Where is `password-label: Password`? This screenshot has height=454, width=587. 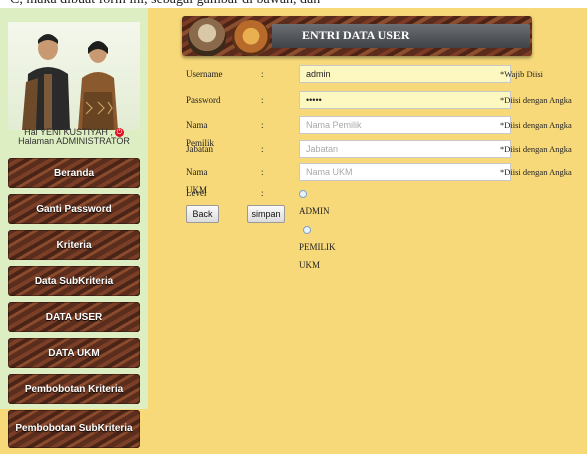 password-label: Password is located at coordinates (203, 100).